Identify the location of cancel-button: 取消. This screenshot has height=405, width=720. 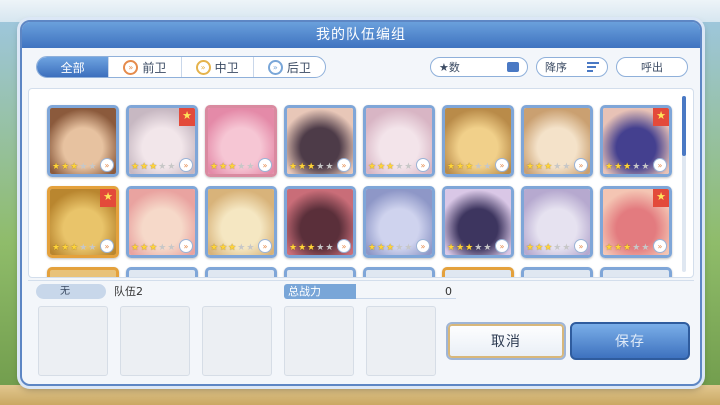
(506, 341).